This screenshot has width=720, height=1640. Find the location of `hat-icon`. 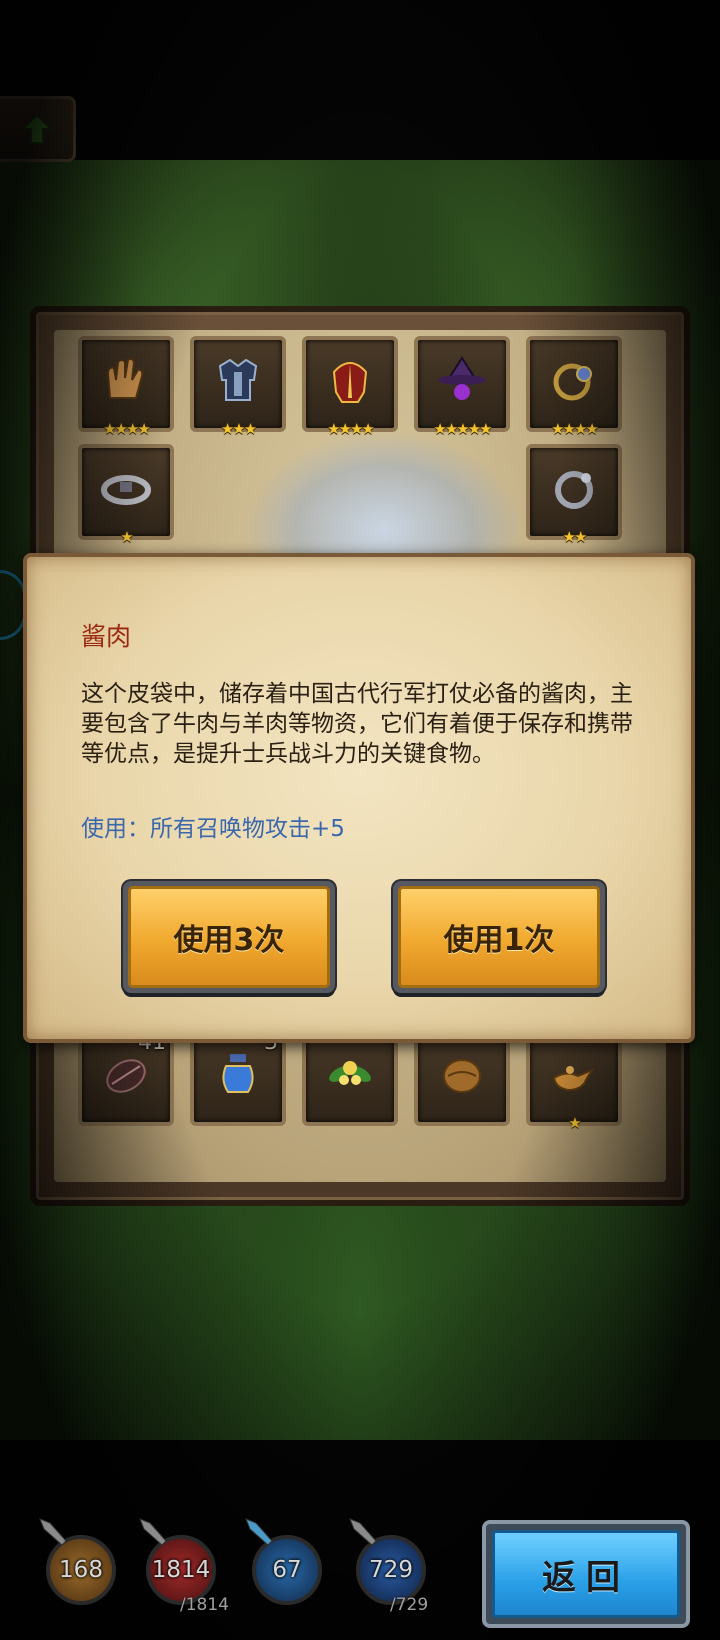

hat-icon is located at coordinates (462, 380).